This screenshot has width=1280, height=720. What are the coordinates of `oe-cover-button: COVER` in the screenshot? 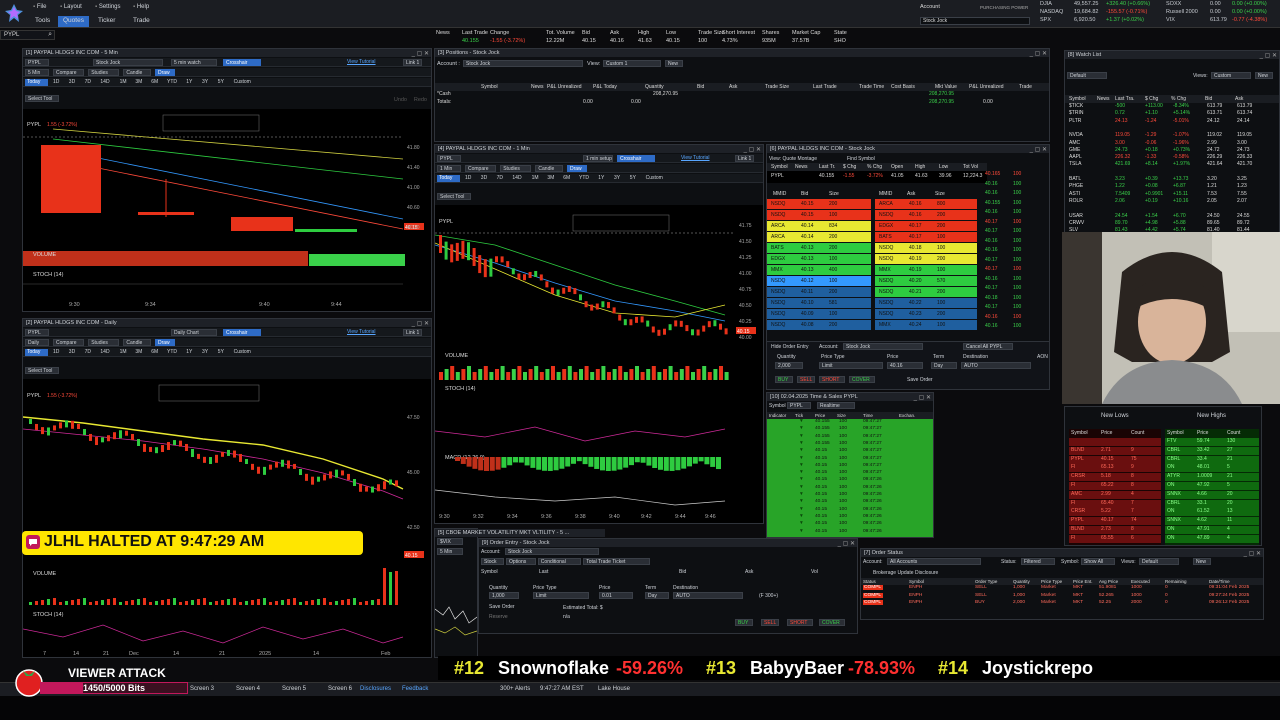 It's located at (832, 622).